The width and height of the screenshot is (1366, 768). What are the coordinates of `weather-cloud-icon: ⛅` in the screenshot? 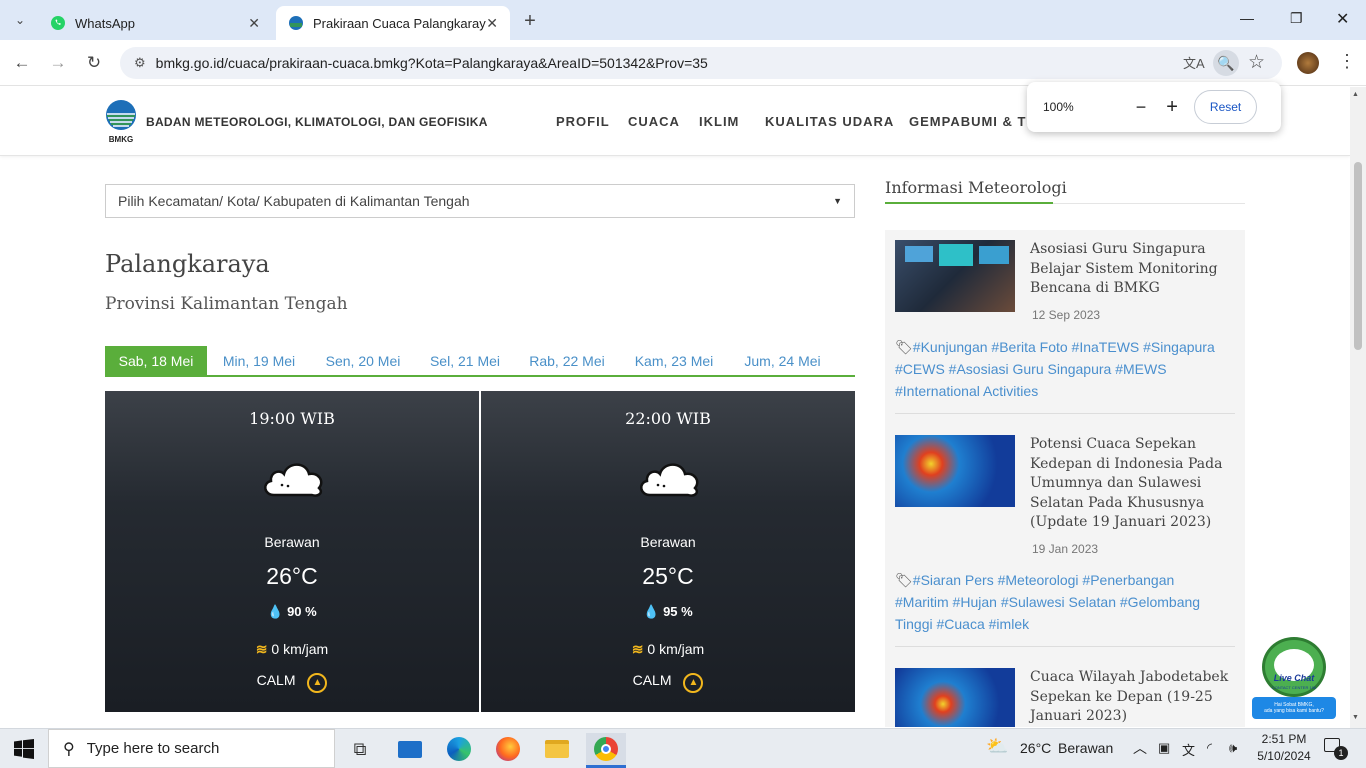 It's located at (997, 746).